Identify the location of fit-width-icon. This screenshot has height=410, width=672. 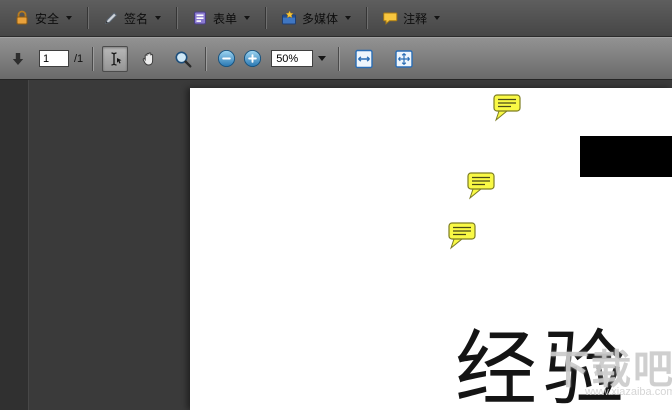
(364, 58).